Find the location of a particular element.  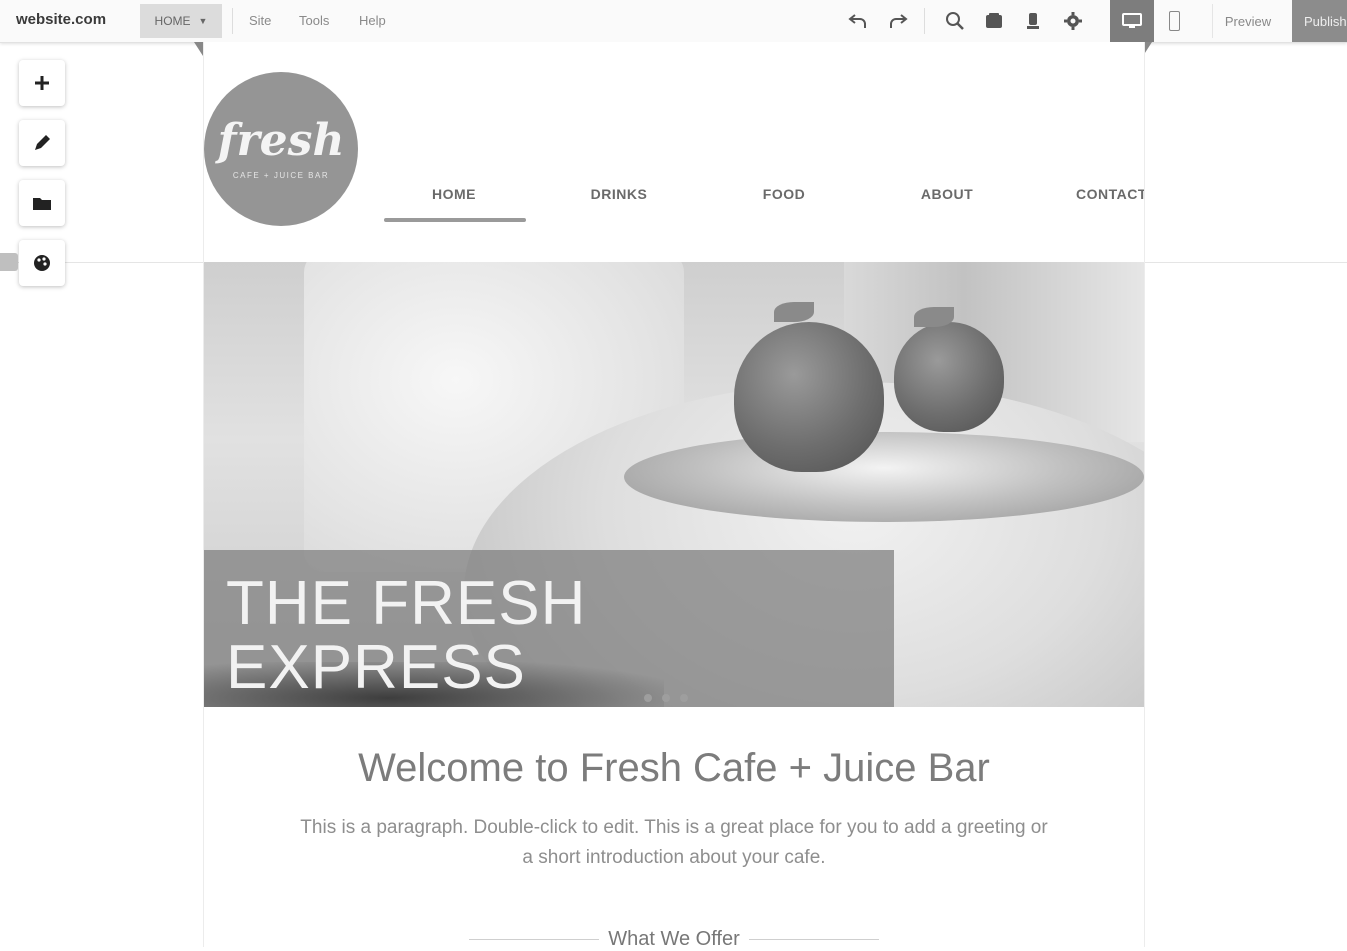

side-panel-tab is located at coordinates (9, 262).